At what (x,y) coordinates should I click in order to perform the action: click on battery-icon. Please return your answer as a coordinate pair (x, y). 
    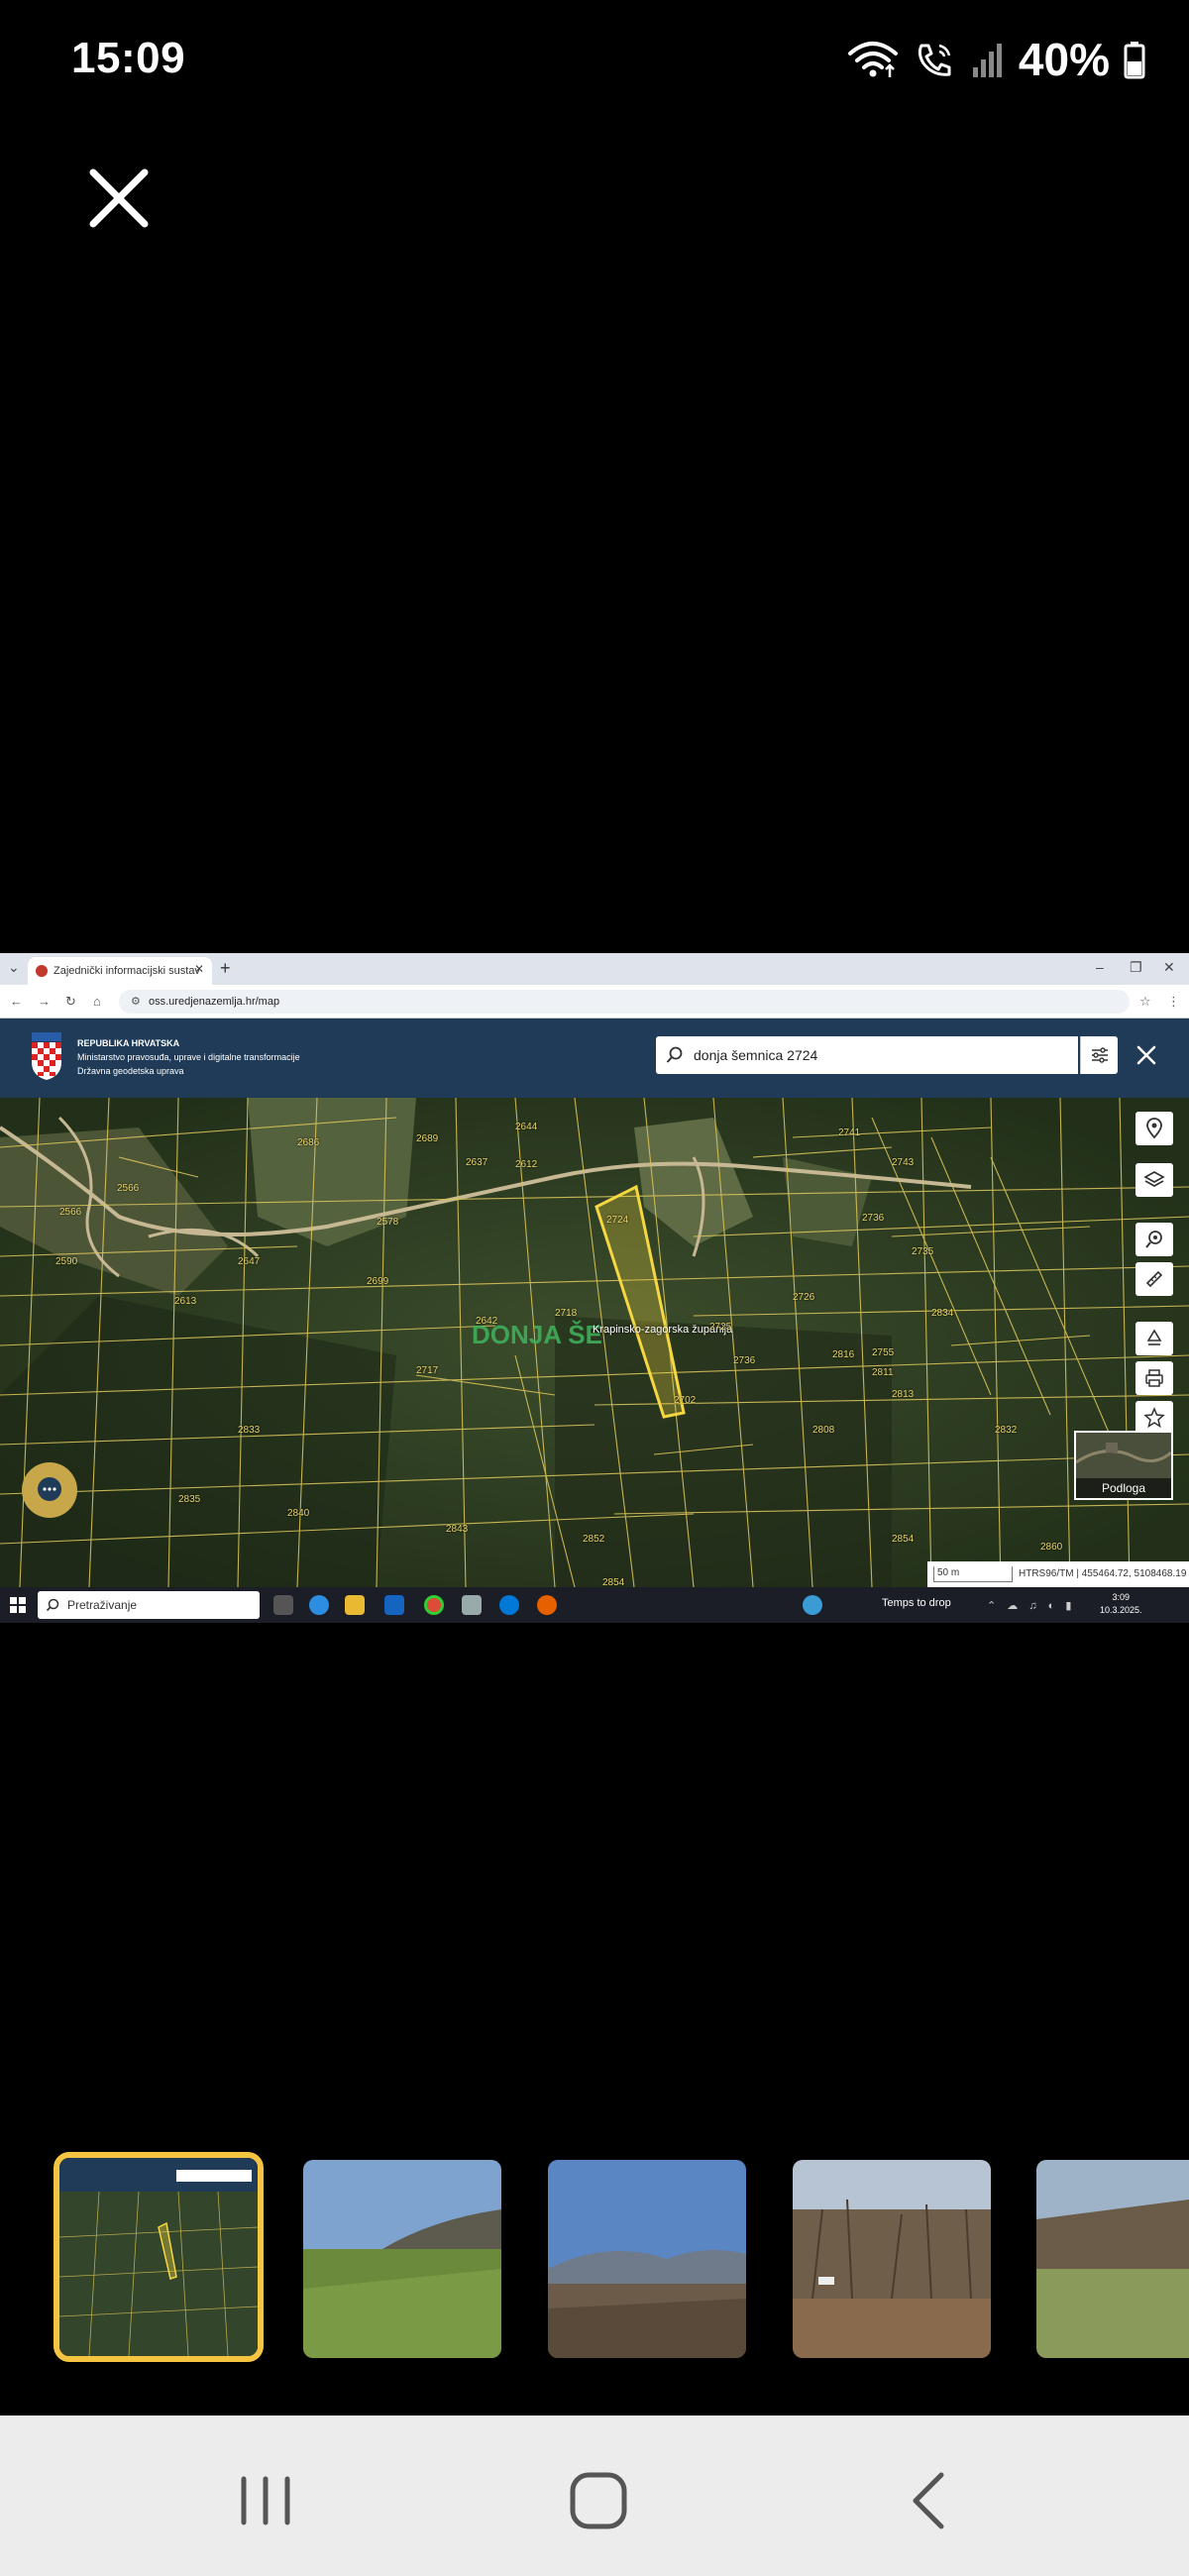
    Looking at the image, I should click on (1134, 61).